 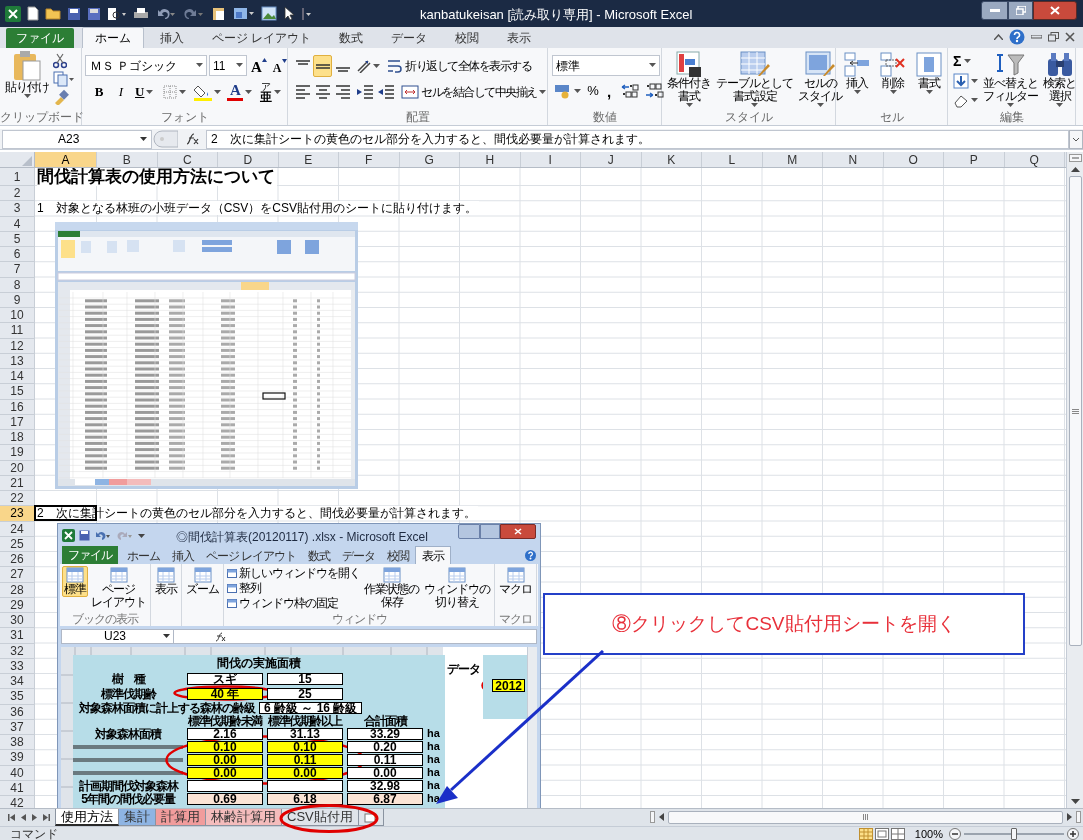 I want to click on picture-frame-icon, so click(x=269, y=13).